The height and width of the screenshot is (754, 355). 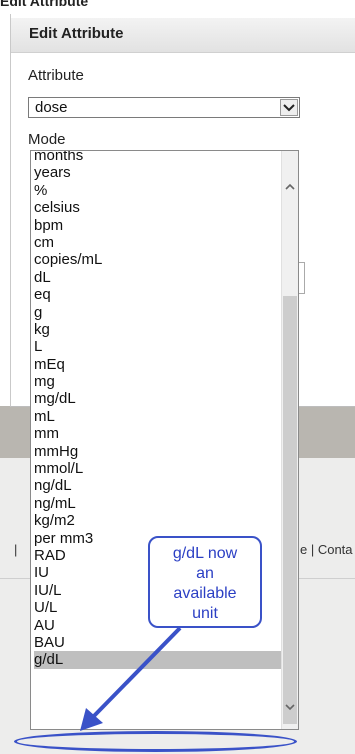 What do you see at coordinates (159, 364) in the screenshot?
I see `unit-option: mEq` at bounding box center [159, 364].